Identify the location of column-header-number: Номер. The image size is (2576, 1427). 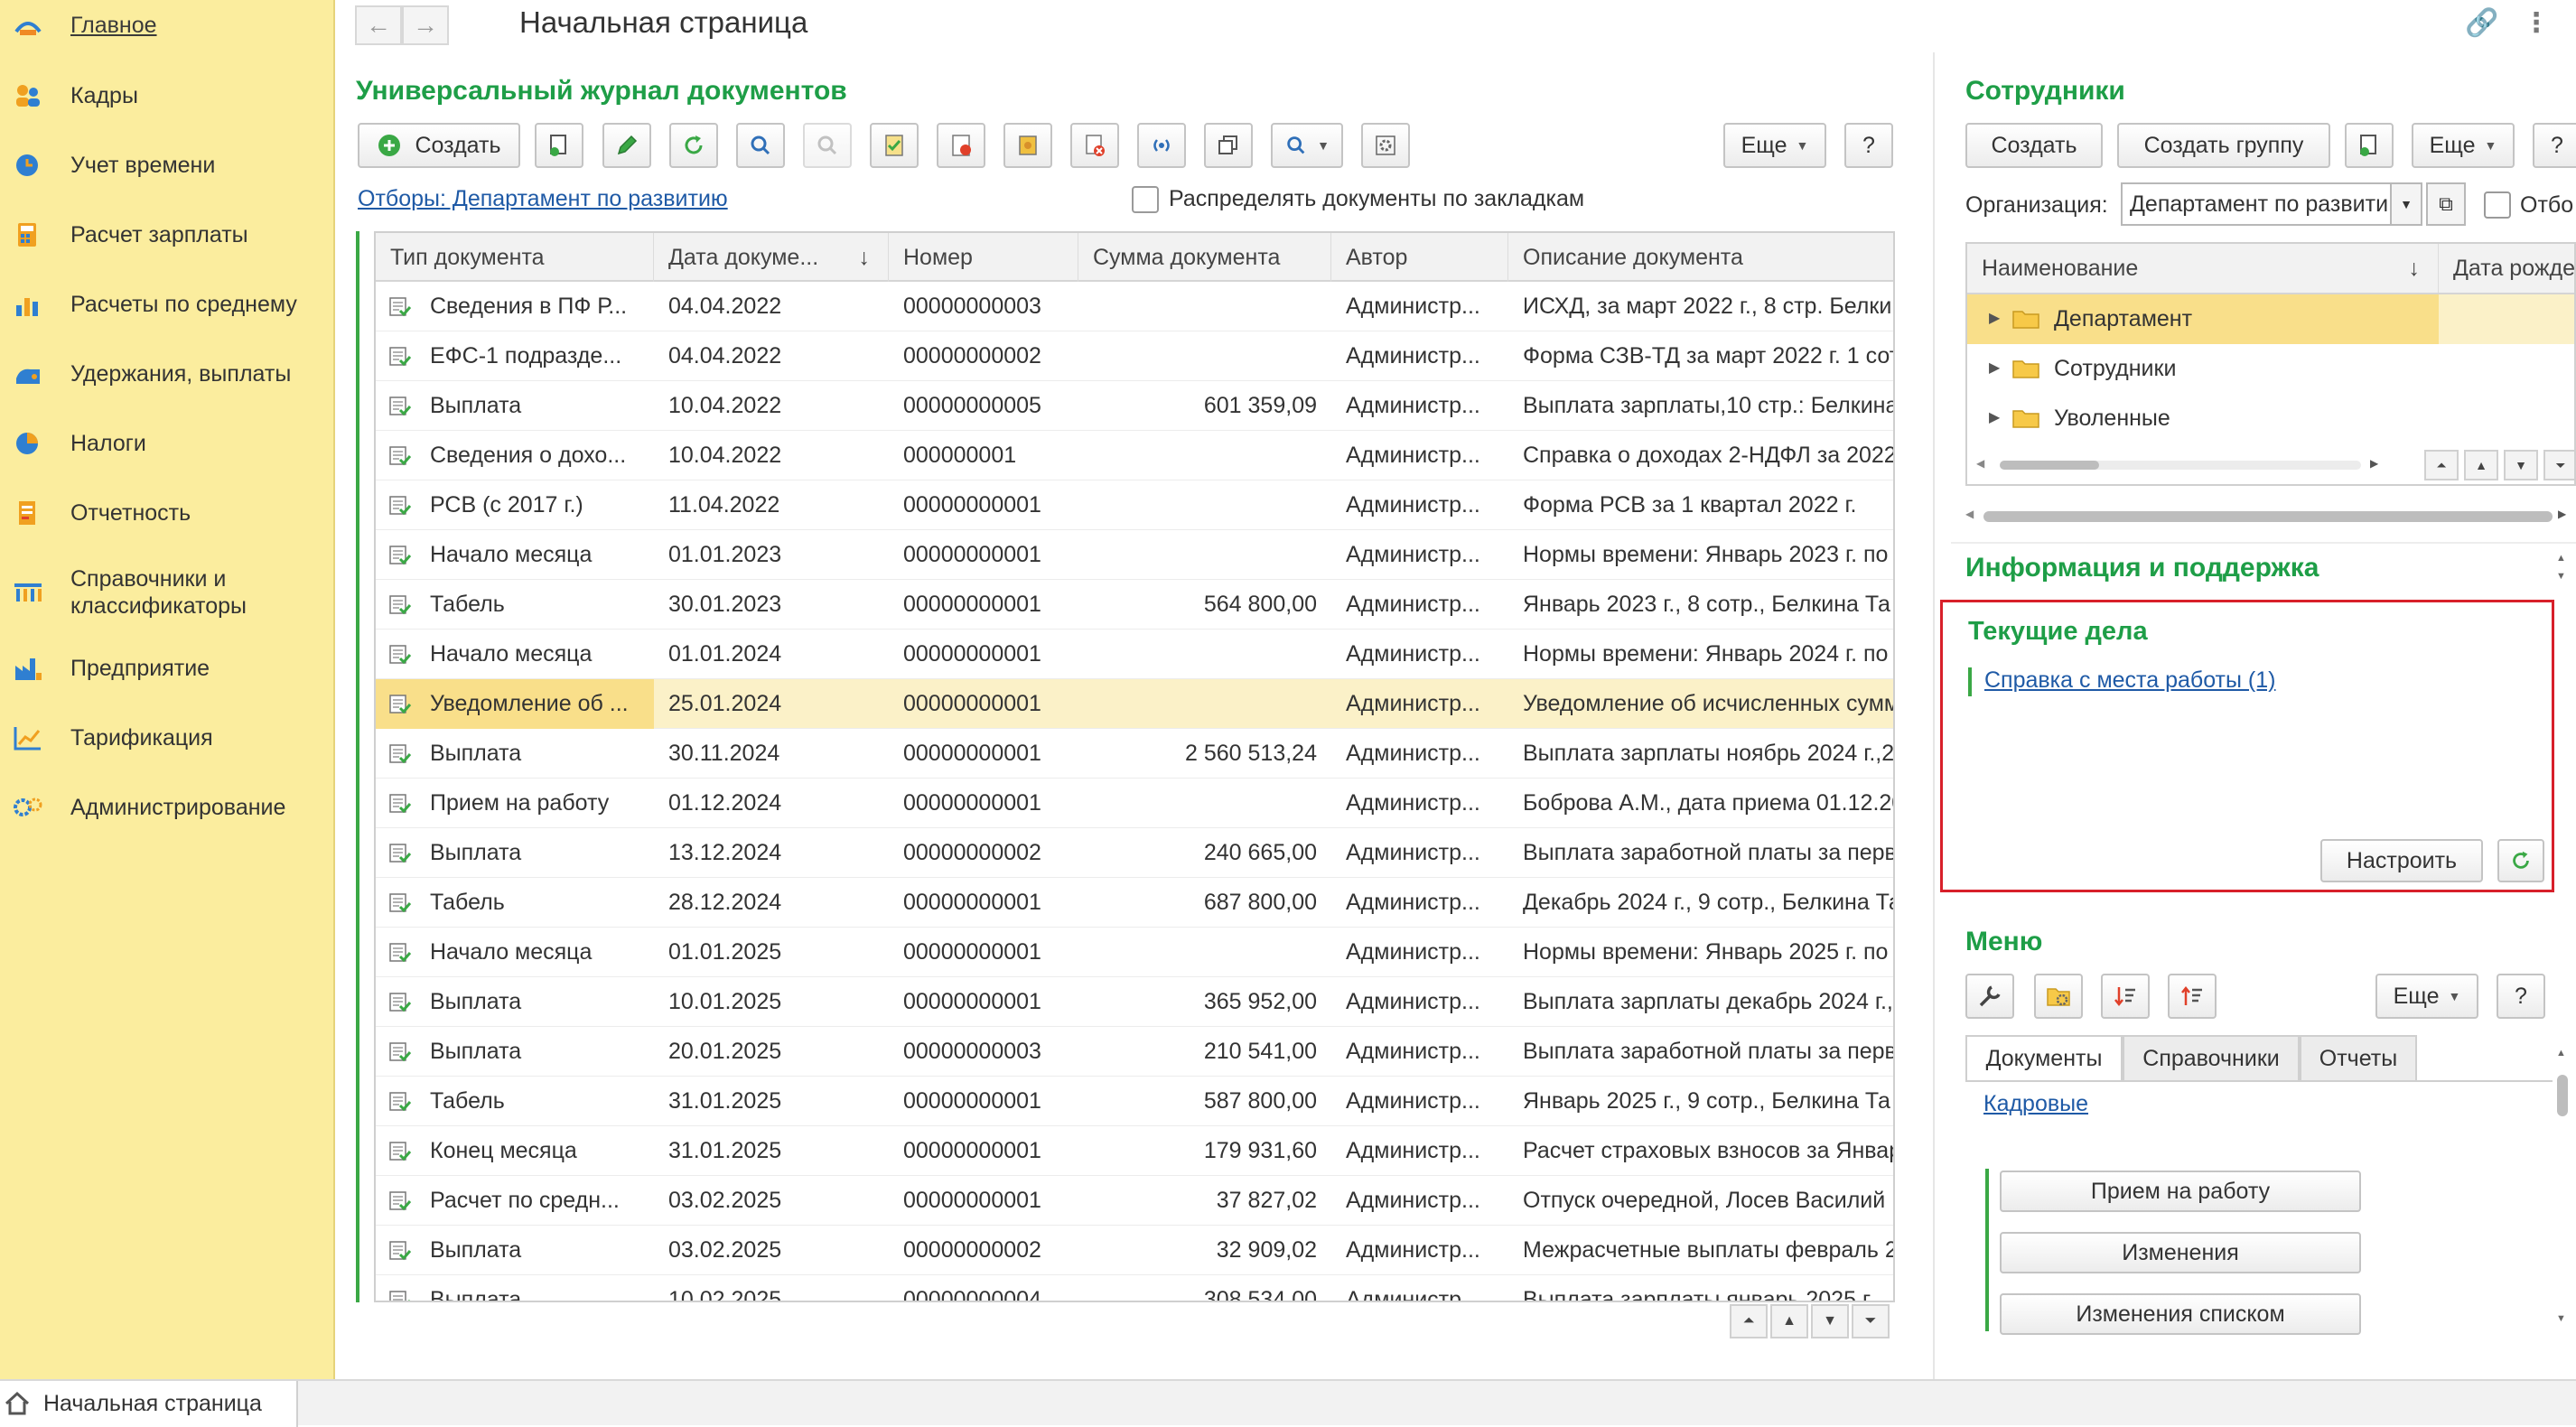
(983, 257).